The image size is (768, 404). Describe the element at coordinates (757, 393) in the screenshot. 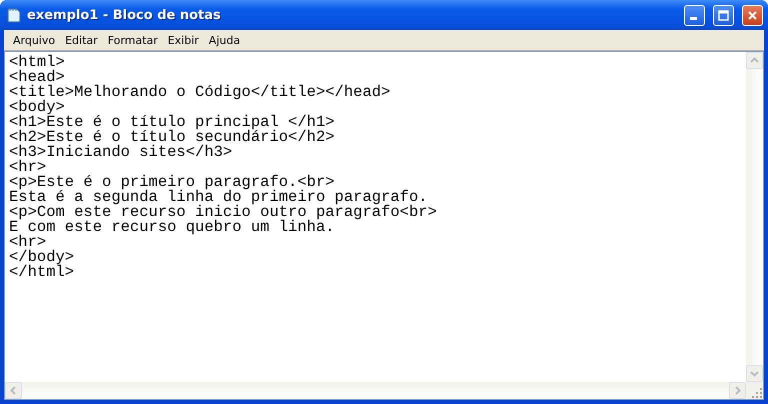

I see `resize-grip-icon` at that location.